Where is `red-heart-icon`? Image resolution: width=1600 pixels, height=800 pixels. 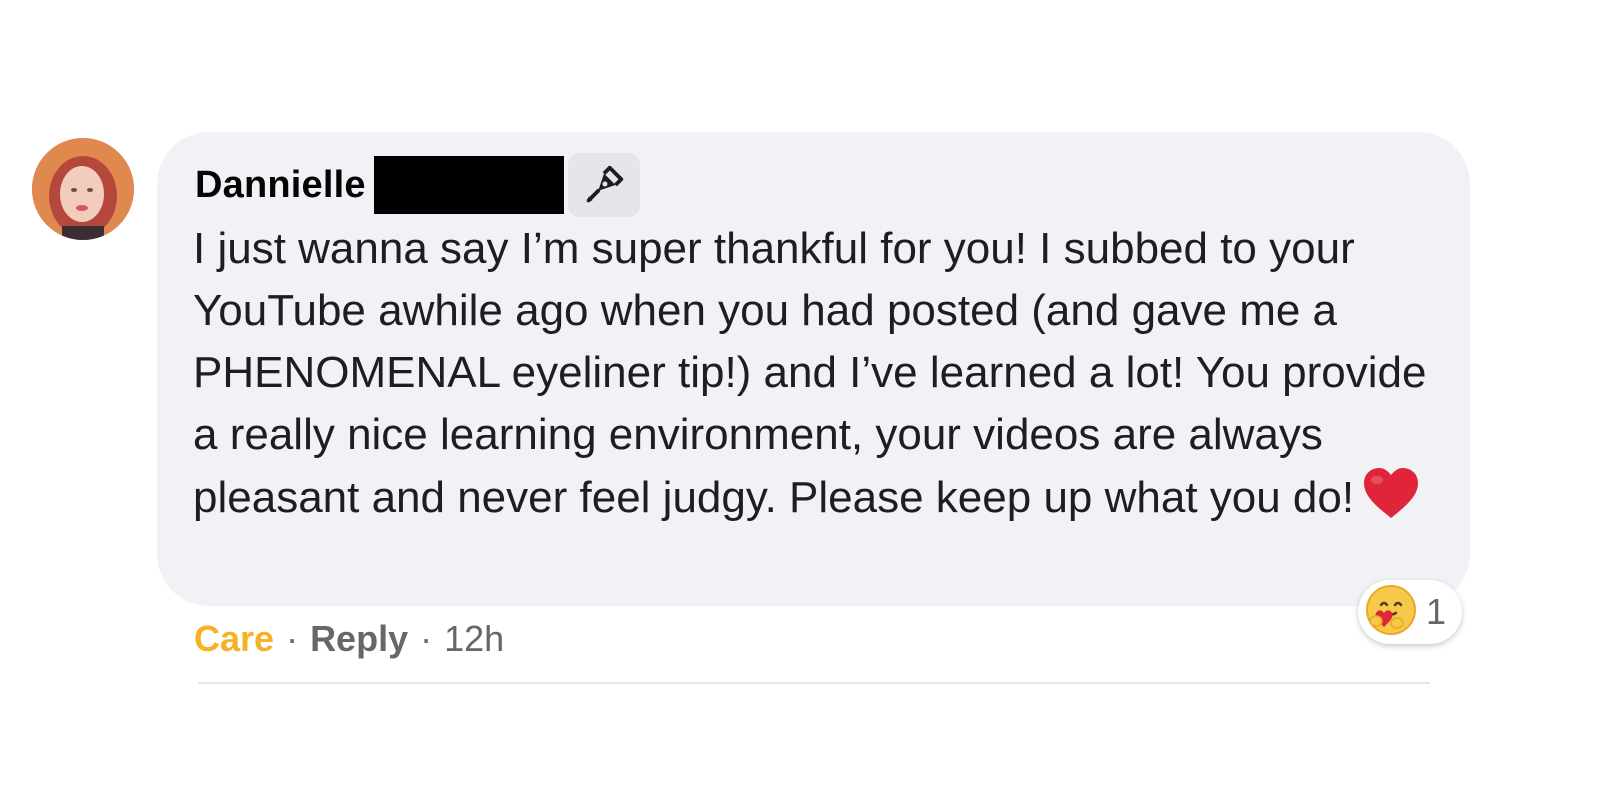
red-heart-icon is located at coordinates (1391, 501).